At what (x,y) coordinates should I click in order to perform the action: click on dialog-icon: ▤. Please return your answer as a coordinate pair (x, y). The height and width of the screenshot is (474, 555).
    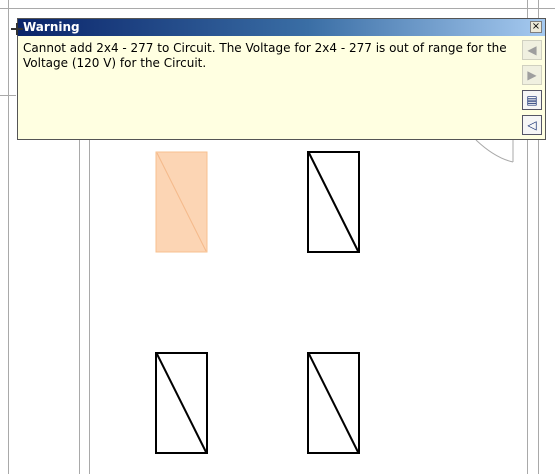
    Looking at the image, I should click on (532, 100).